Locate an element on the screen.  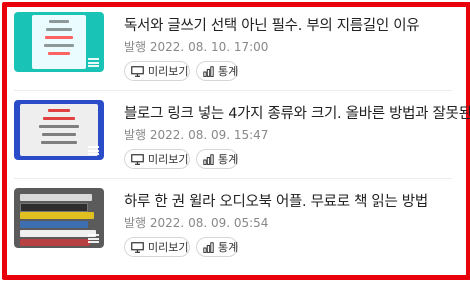
post-title: 독서와 글쓰기 선택 아닌 필수. 부의 지름길인 이유 is located at coordinates (272, 24).